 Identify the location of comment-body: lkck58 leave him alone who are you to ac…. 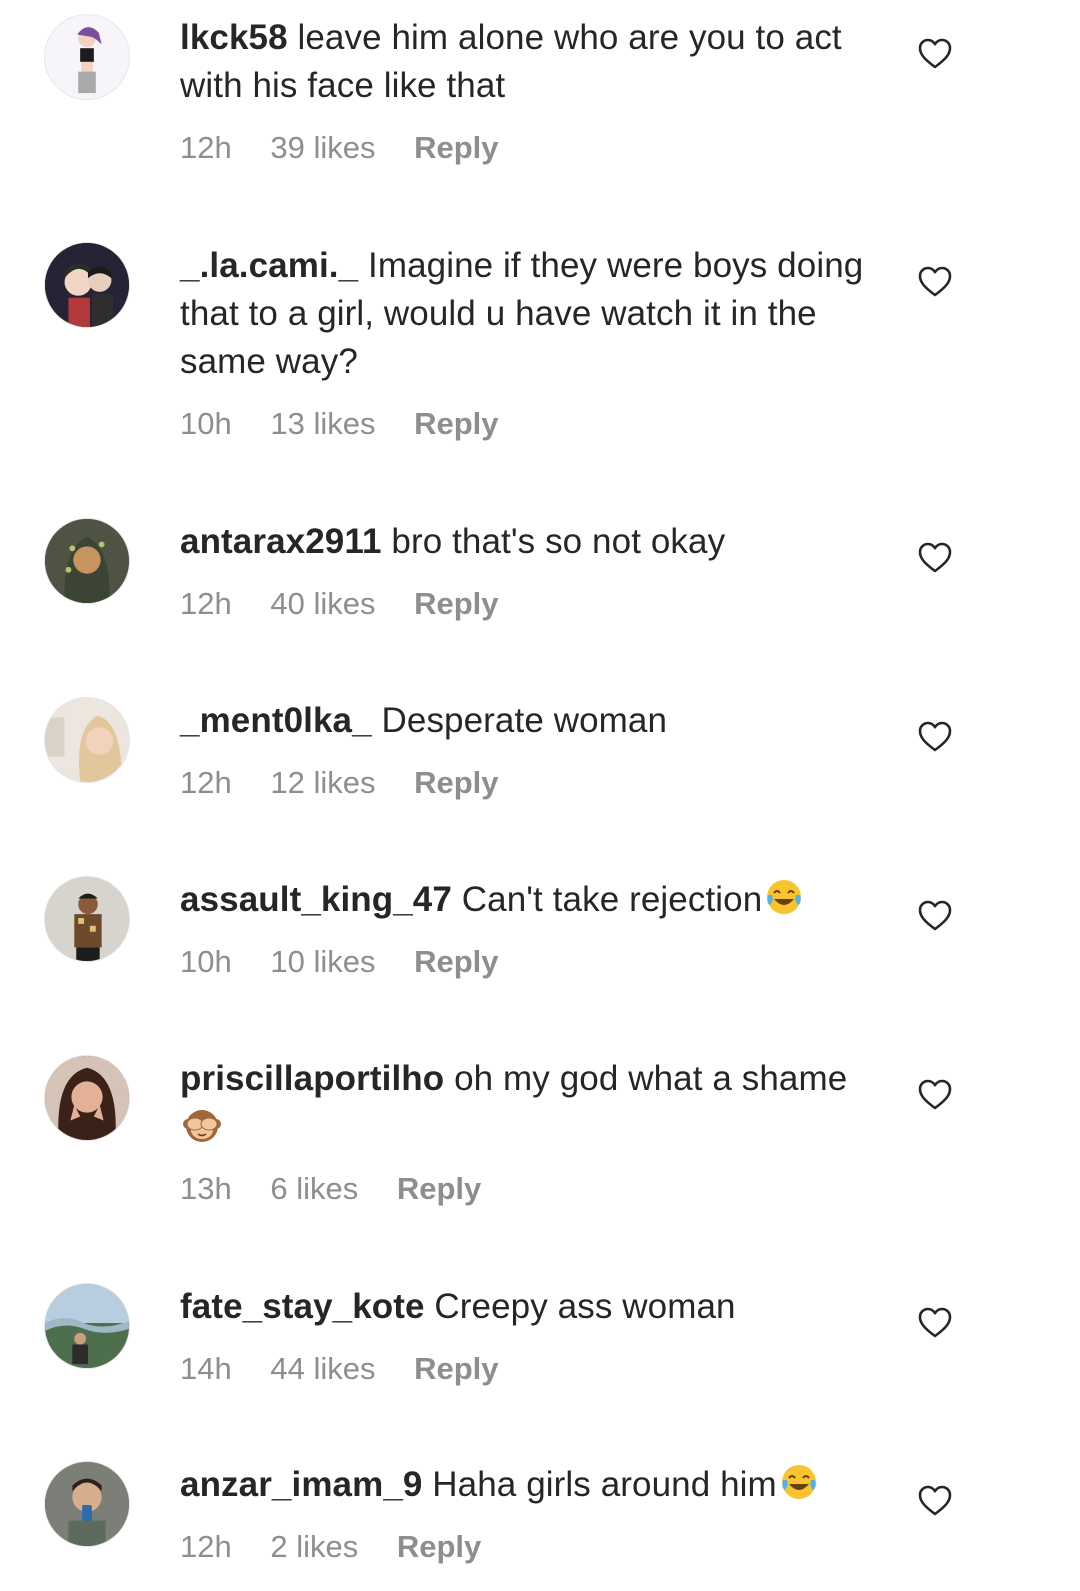
(530, 91).